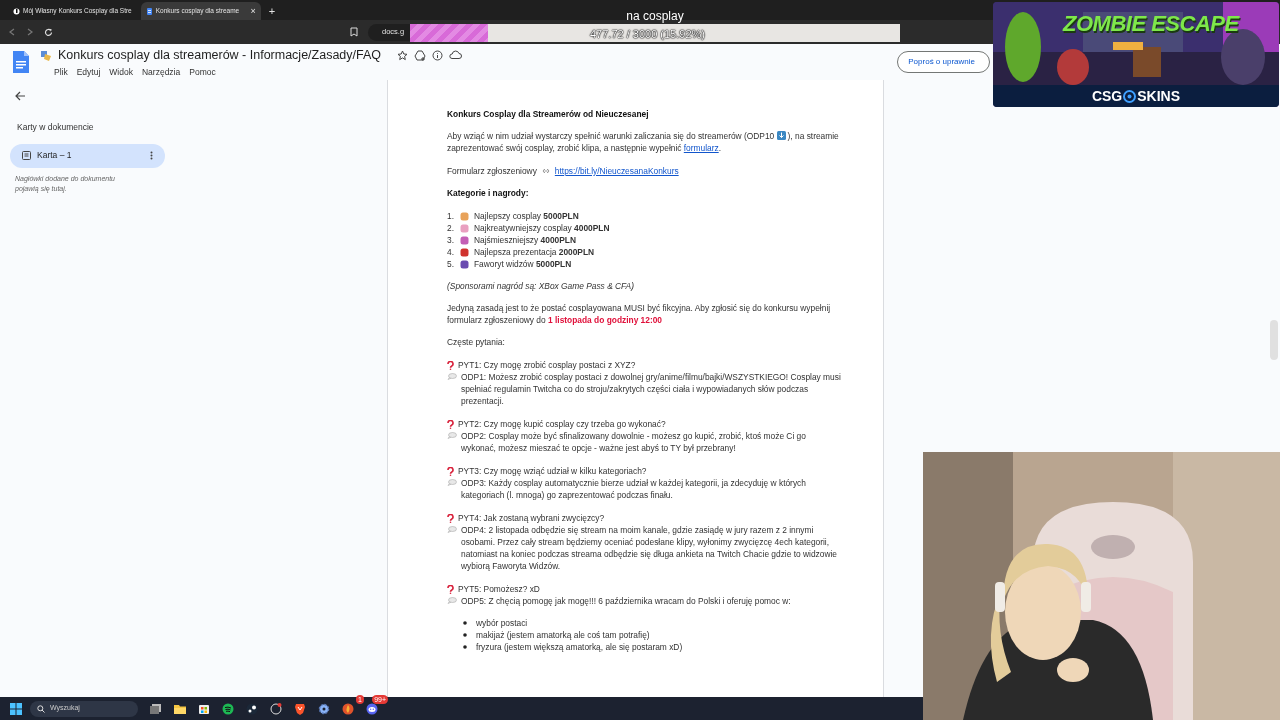 Image resolution: width=1280 pixels, height=720 pixels. Describe the element at coordinates (348, 708) in the screenshot. I see `flame-app-icon` at that location.